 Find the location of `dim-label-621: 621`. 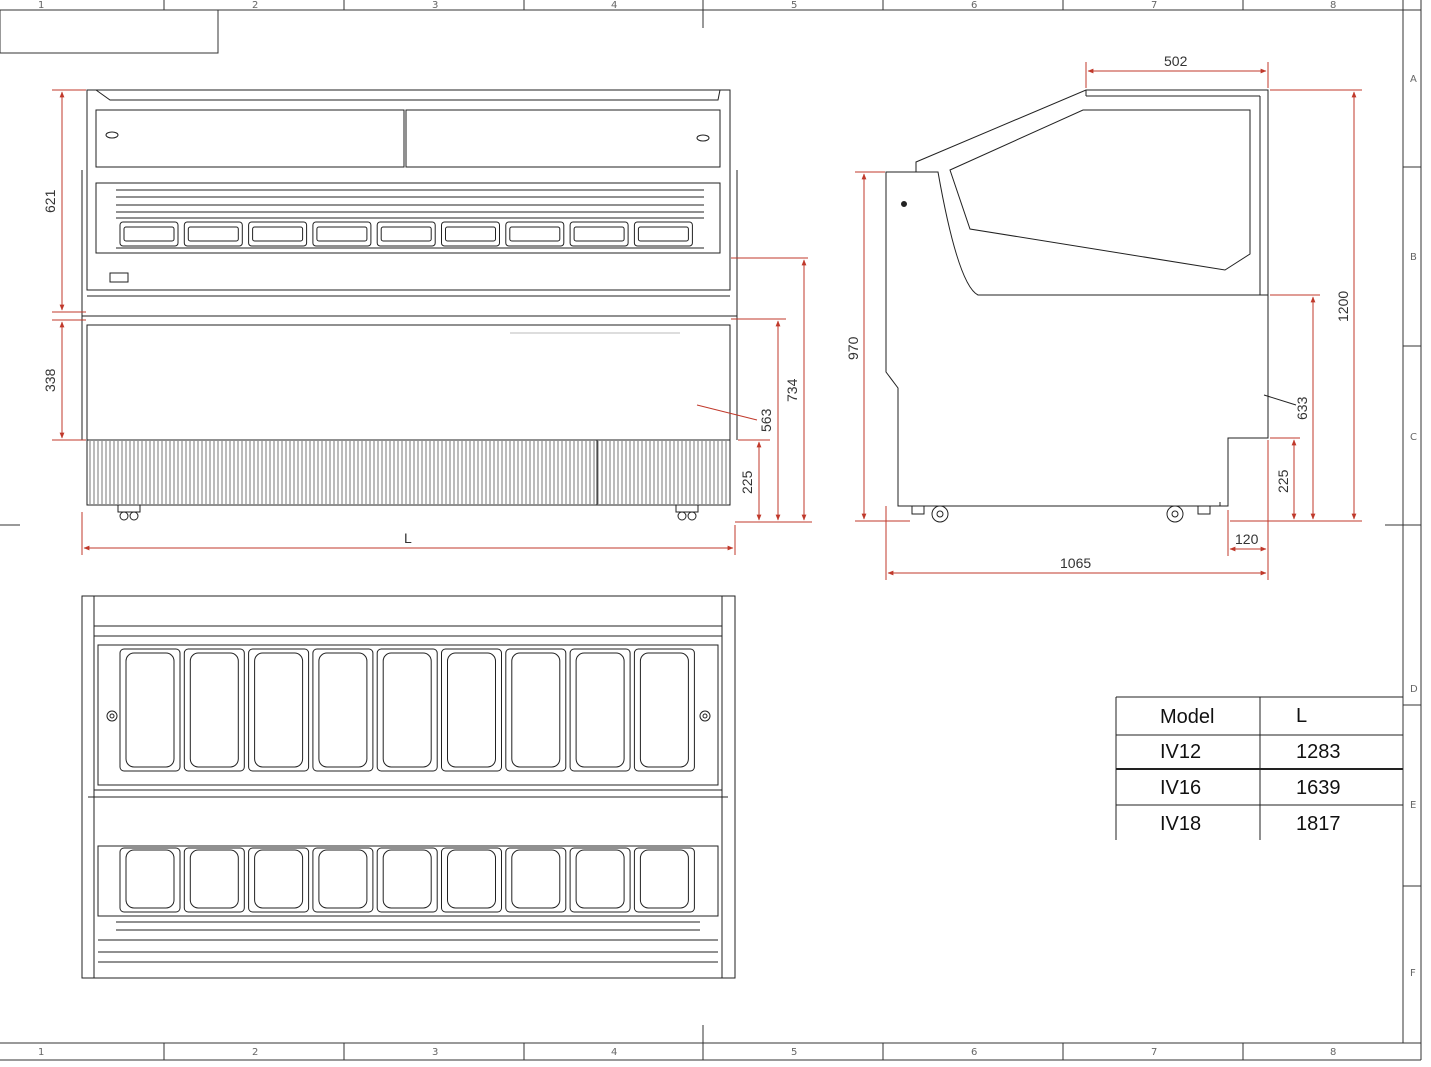

dim-label-621: 621 is located at coordinates (50, 201).